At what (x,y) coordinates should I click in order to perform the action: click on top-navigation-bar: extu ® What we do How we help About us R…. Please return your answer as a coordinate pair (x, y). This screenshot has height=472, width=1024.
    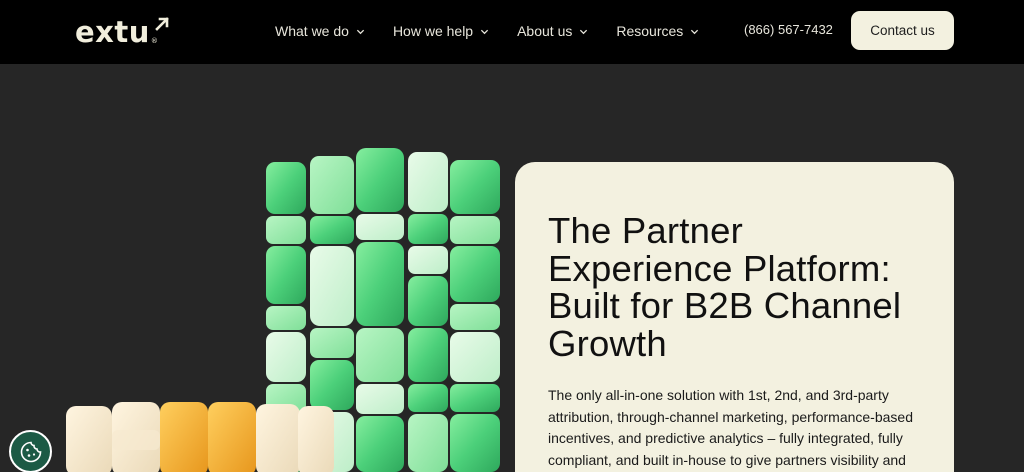
    Looking at the image, I should click on (512, 32).